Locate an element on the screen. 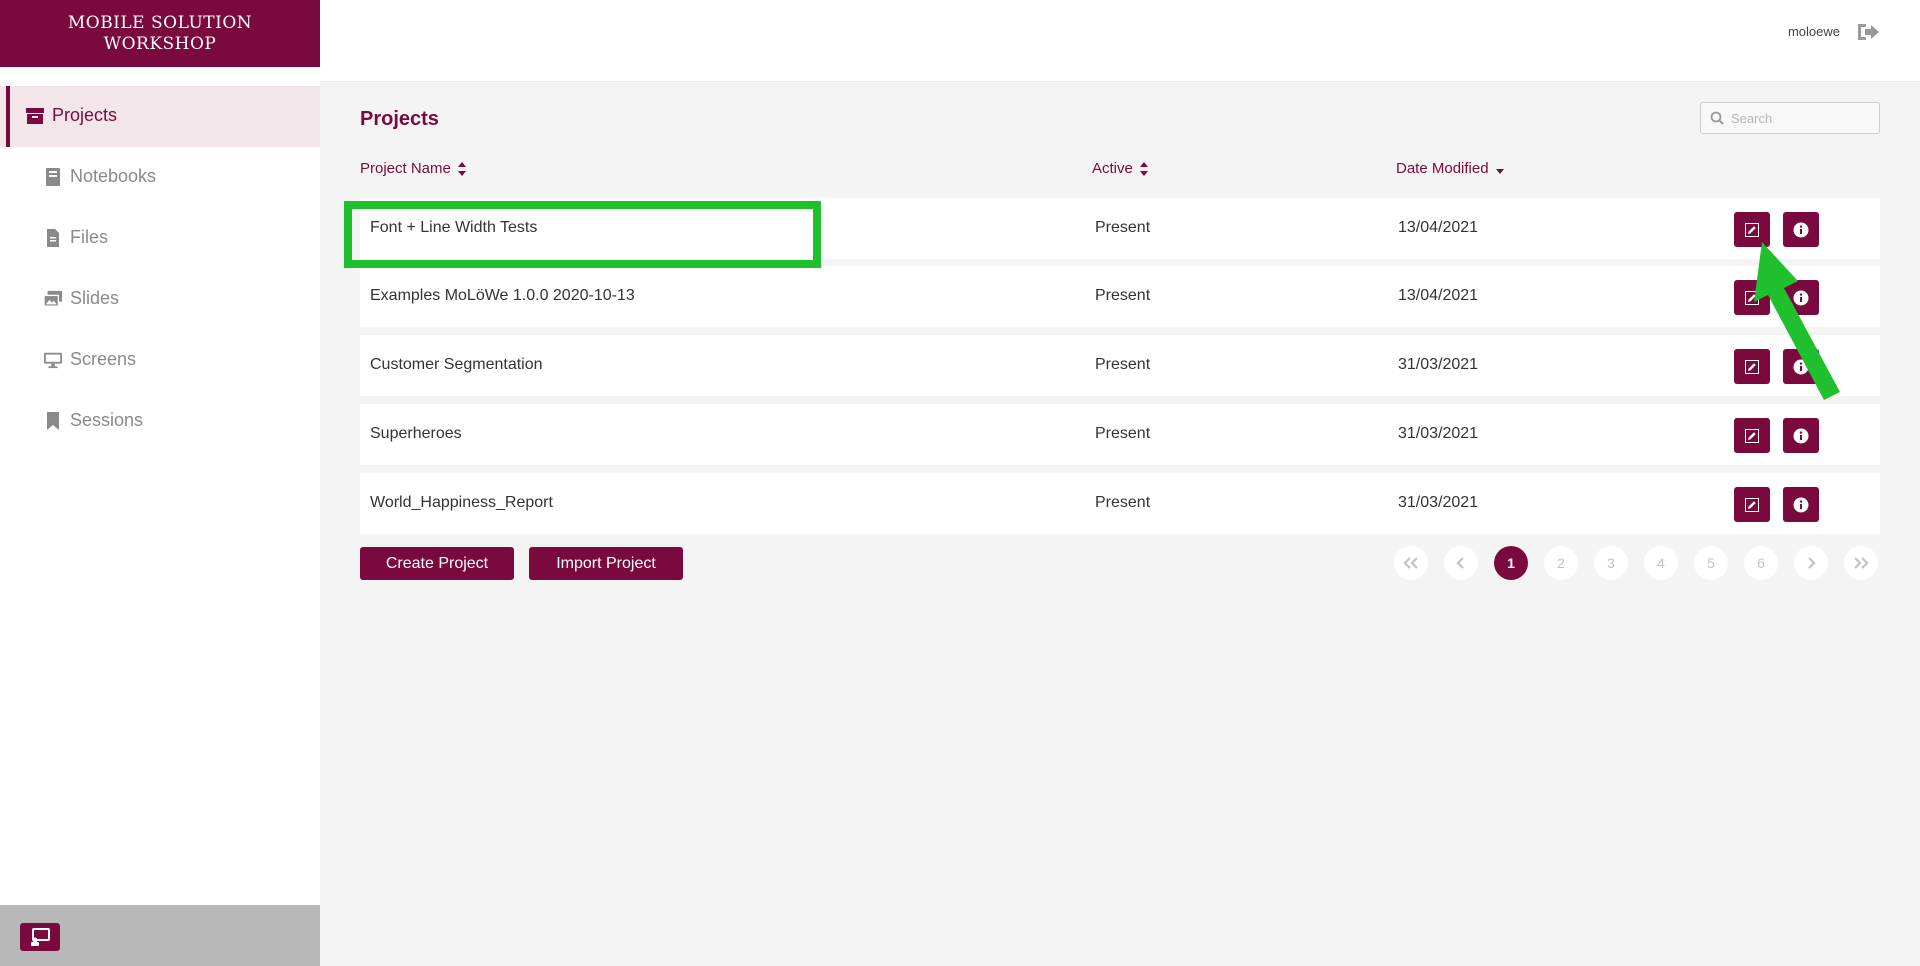 This screenshot has width=1920, height=966. chevron-left-icon is located at coordinates (1460, 563).